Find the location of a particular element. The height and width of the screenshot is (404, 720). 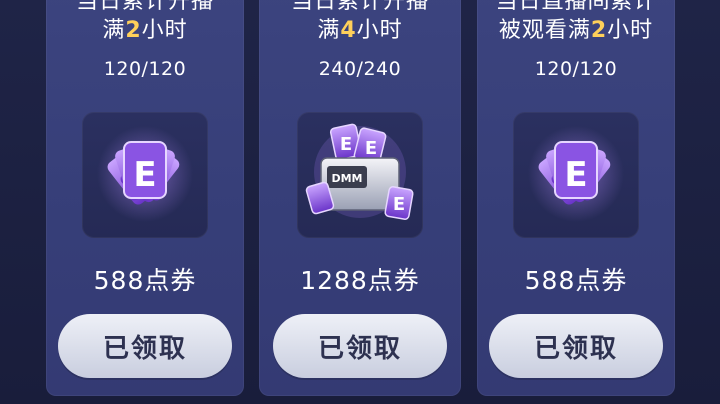

task-title: 当日累计开播 满2小时 is located at coordinates (145, 22).